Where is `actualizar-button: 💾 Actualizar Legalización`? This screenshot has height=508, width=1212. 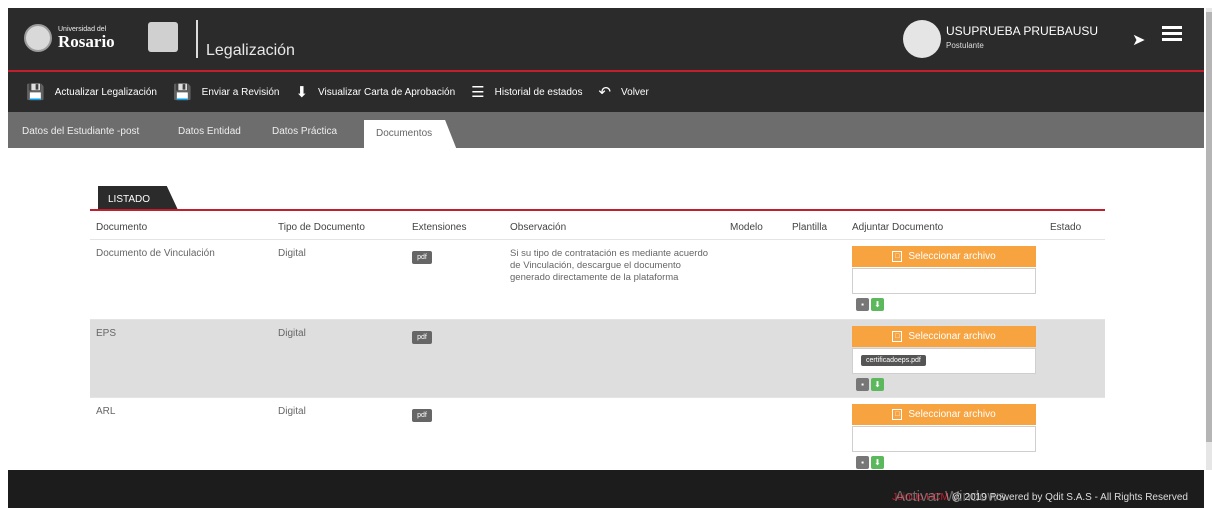 actualizar-button: 💾 Actualizar Legalización is located at coordinates (91, 92).